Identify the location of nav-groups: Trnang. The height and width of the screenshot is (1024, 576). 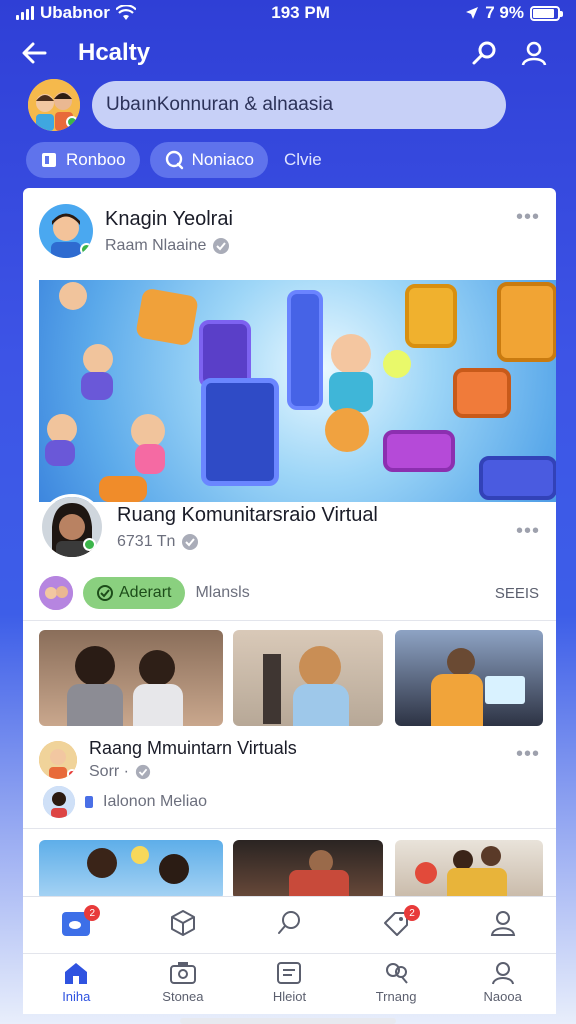
(396, 982).